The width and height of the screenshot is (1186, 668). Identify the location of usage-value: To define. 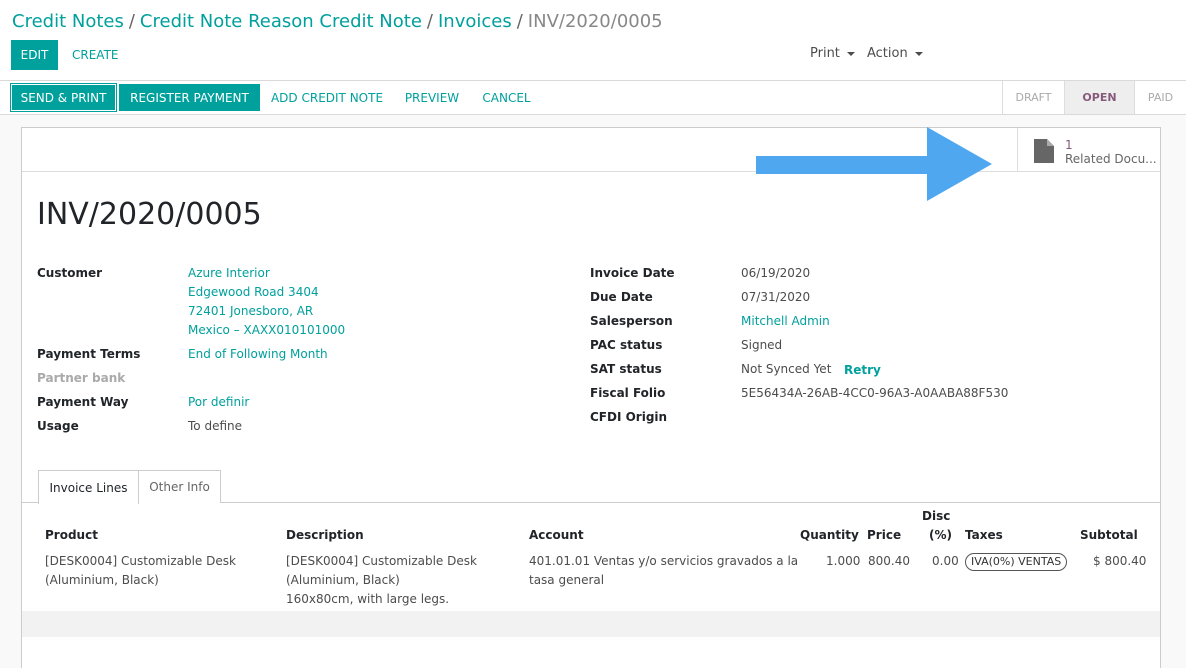
(215, 426).